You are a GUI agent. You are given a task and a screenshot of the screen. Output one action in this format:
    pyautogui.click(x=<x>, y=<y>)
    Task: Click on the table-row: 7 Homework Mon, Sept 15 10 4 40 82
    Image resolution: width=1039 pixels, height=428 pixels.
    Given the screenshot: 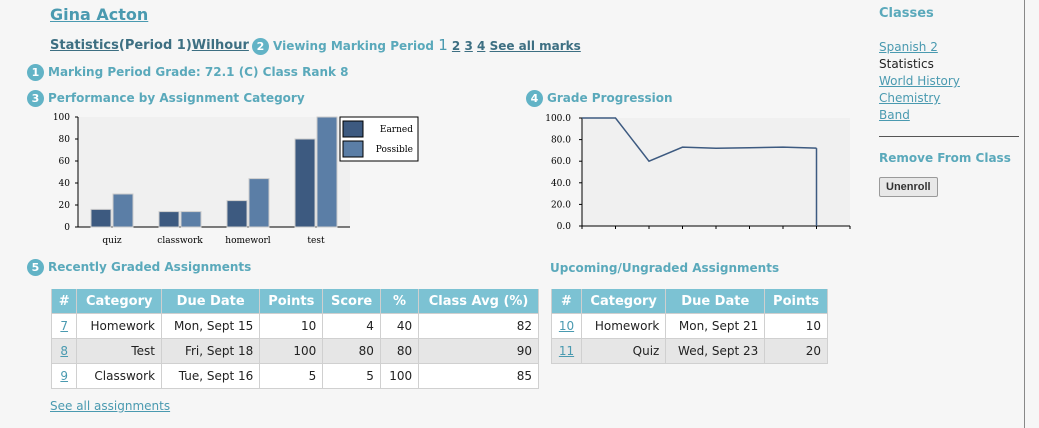 What is the action you would take?
    pyautogui.click(x=294, y=326)
    